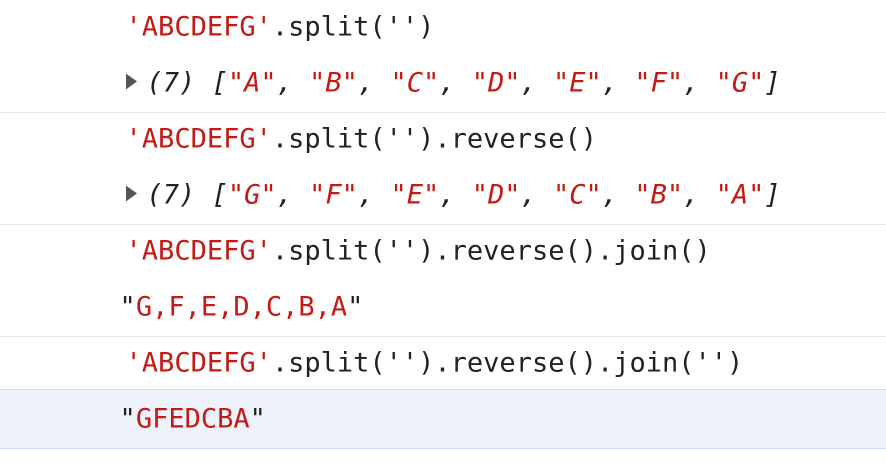  What do you see at coordinates (443, 419) in the screenshot?
I see `console-output-string: "GFEDCBA"` at bounding box center [443, 419].